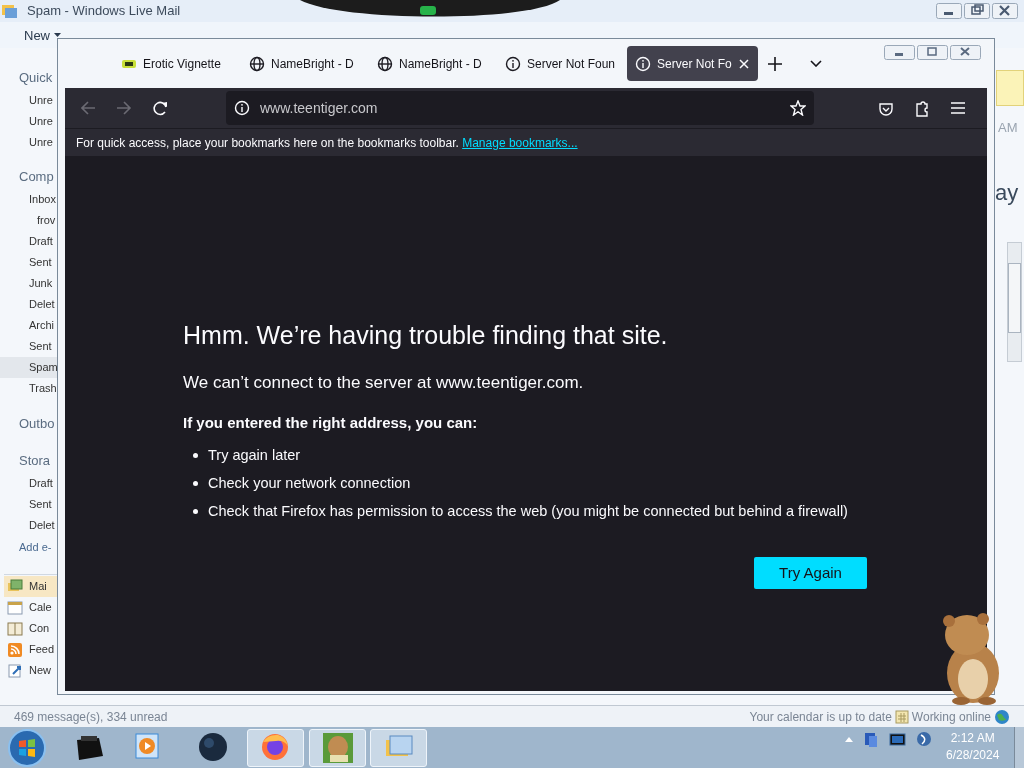 The width and height of the screenshot is (1024, 768). I want to click on scroll-thumb, so click(1014, 298).